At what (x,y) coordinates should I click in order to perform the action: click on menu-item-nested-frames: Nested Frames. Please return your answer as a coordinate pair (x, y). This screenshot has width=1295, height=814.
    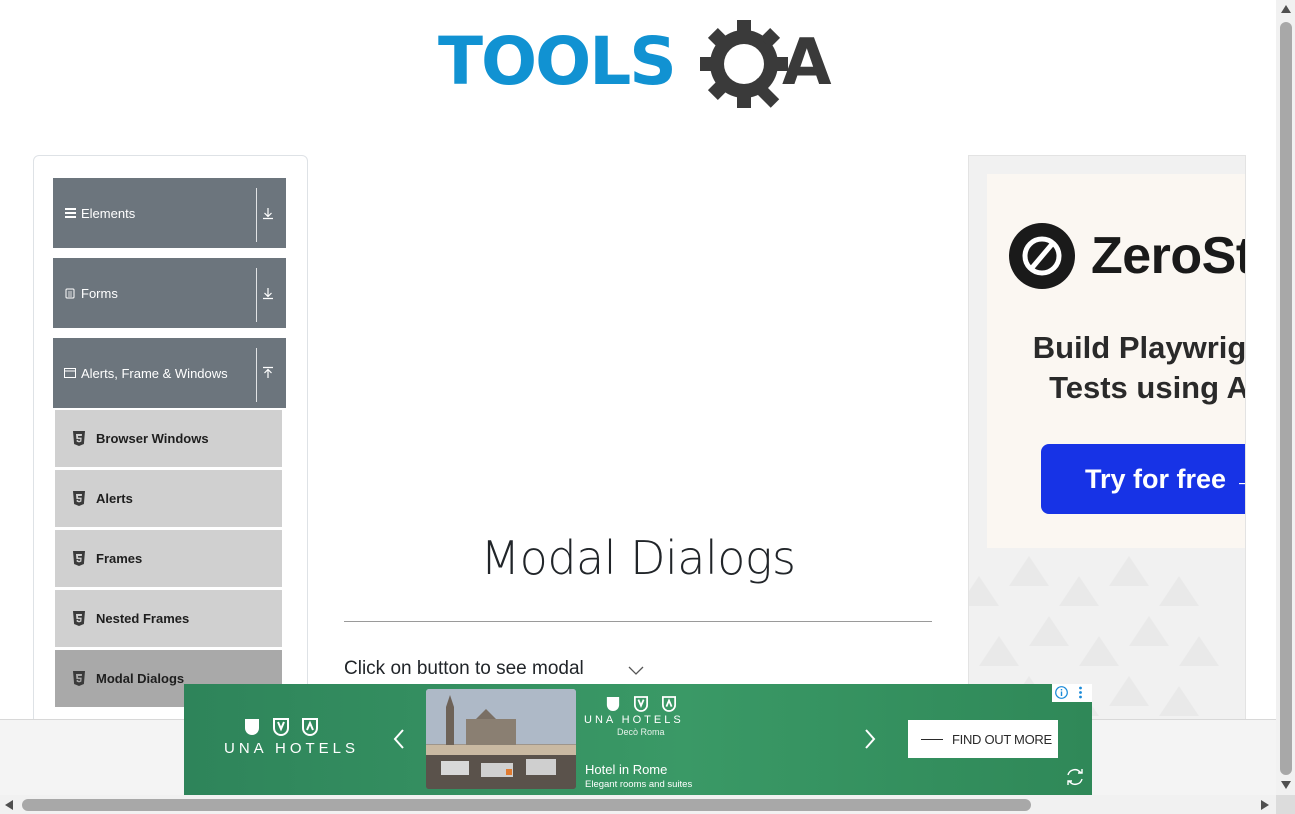
    Looking at the image, I should click on (168, 618).